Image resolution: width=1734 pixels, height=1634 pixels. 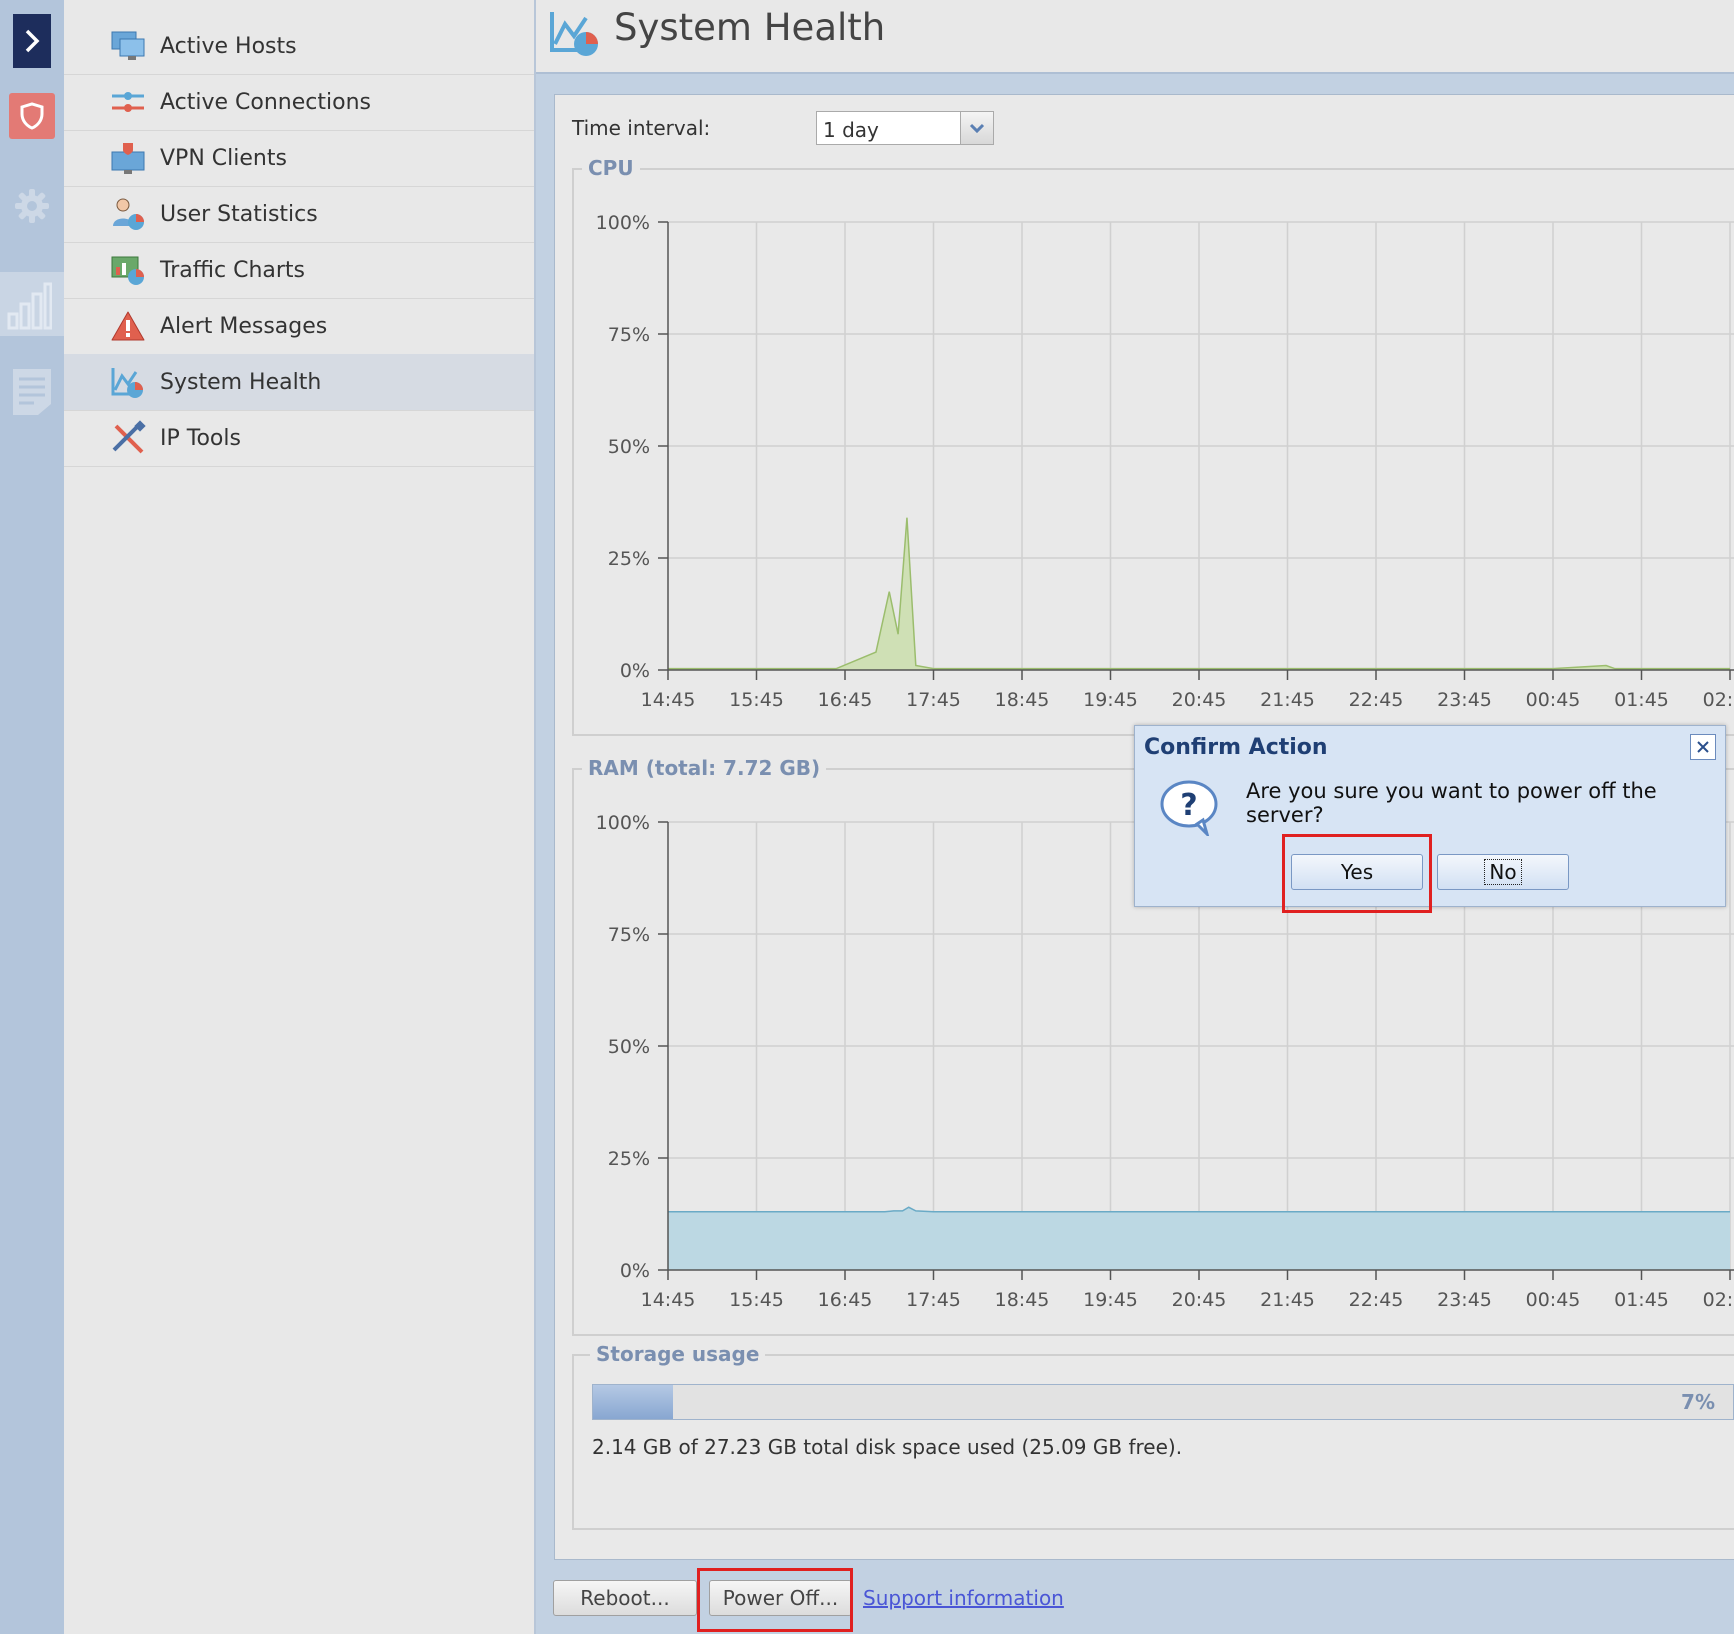 I want to click on question-icon: ?, so click(x=1190, y=809).